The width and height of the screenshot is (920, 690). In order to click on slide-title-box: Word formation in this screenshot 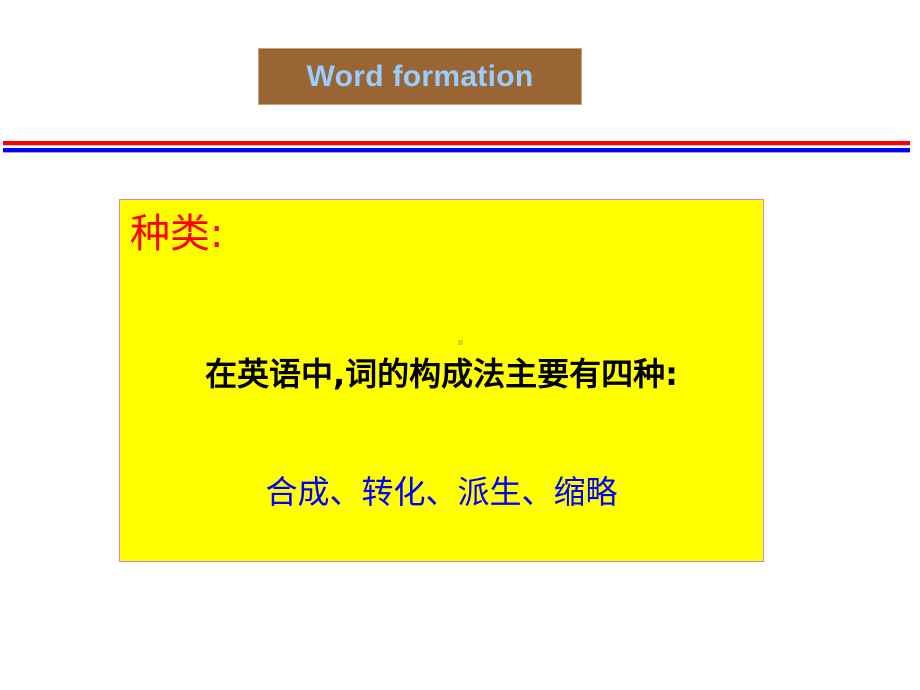, I will do `click(420, 76)`.